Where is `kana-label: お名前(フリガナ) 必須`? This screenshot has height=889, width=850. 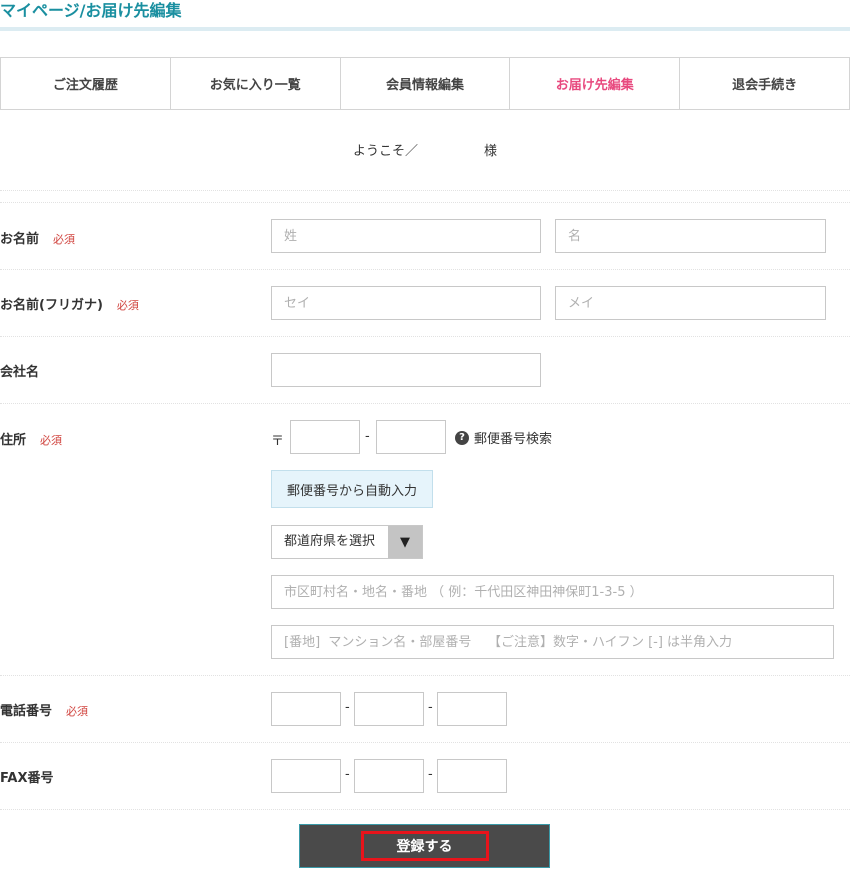 kana-label: お名前(フリガナ) 必須 is located at coordinates (69, 303).